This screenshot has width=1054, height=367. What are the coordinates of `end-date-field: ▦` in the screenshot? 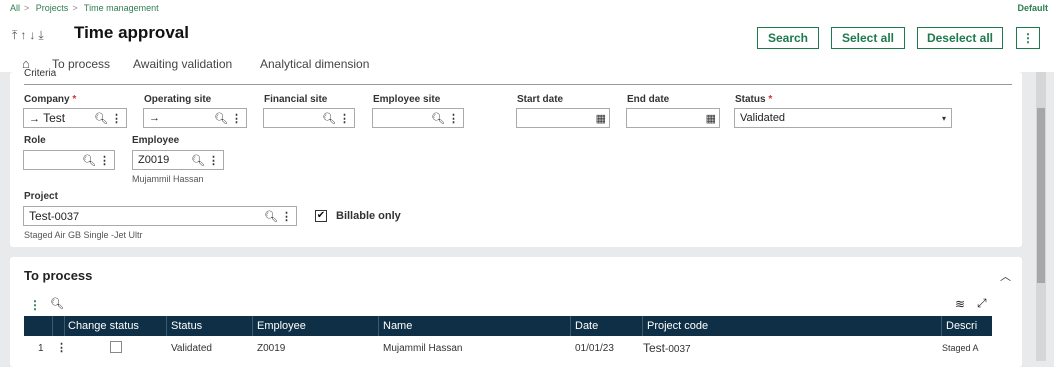 It's located at (673, 118).